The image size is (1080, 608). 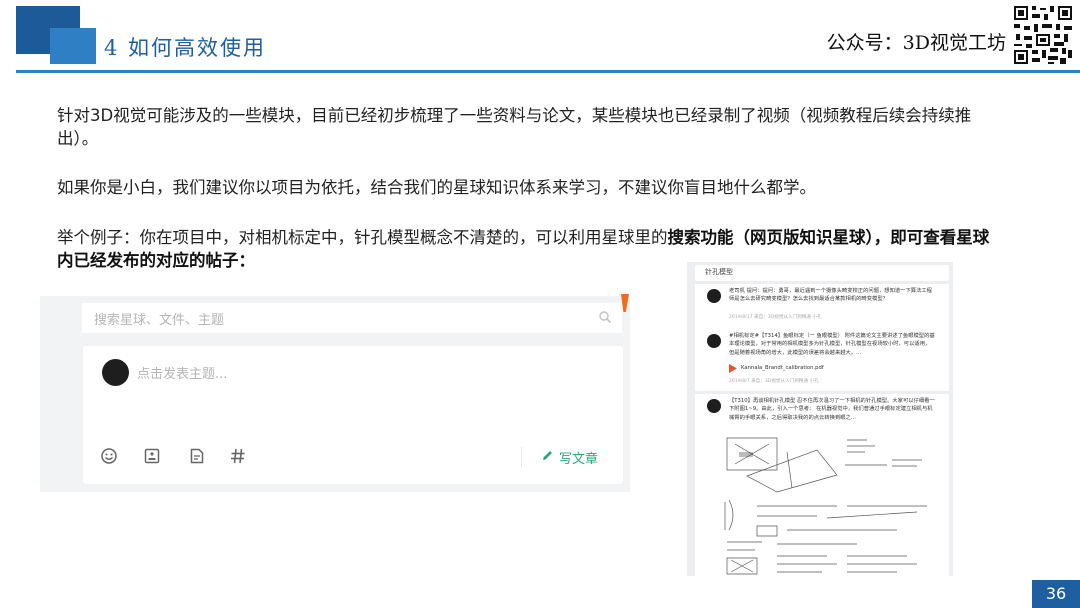 What do you see at coordinates (826, 503) in the screenshot?
I see `handwritten-notes-image` at bounding box center [826, 503].